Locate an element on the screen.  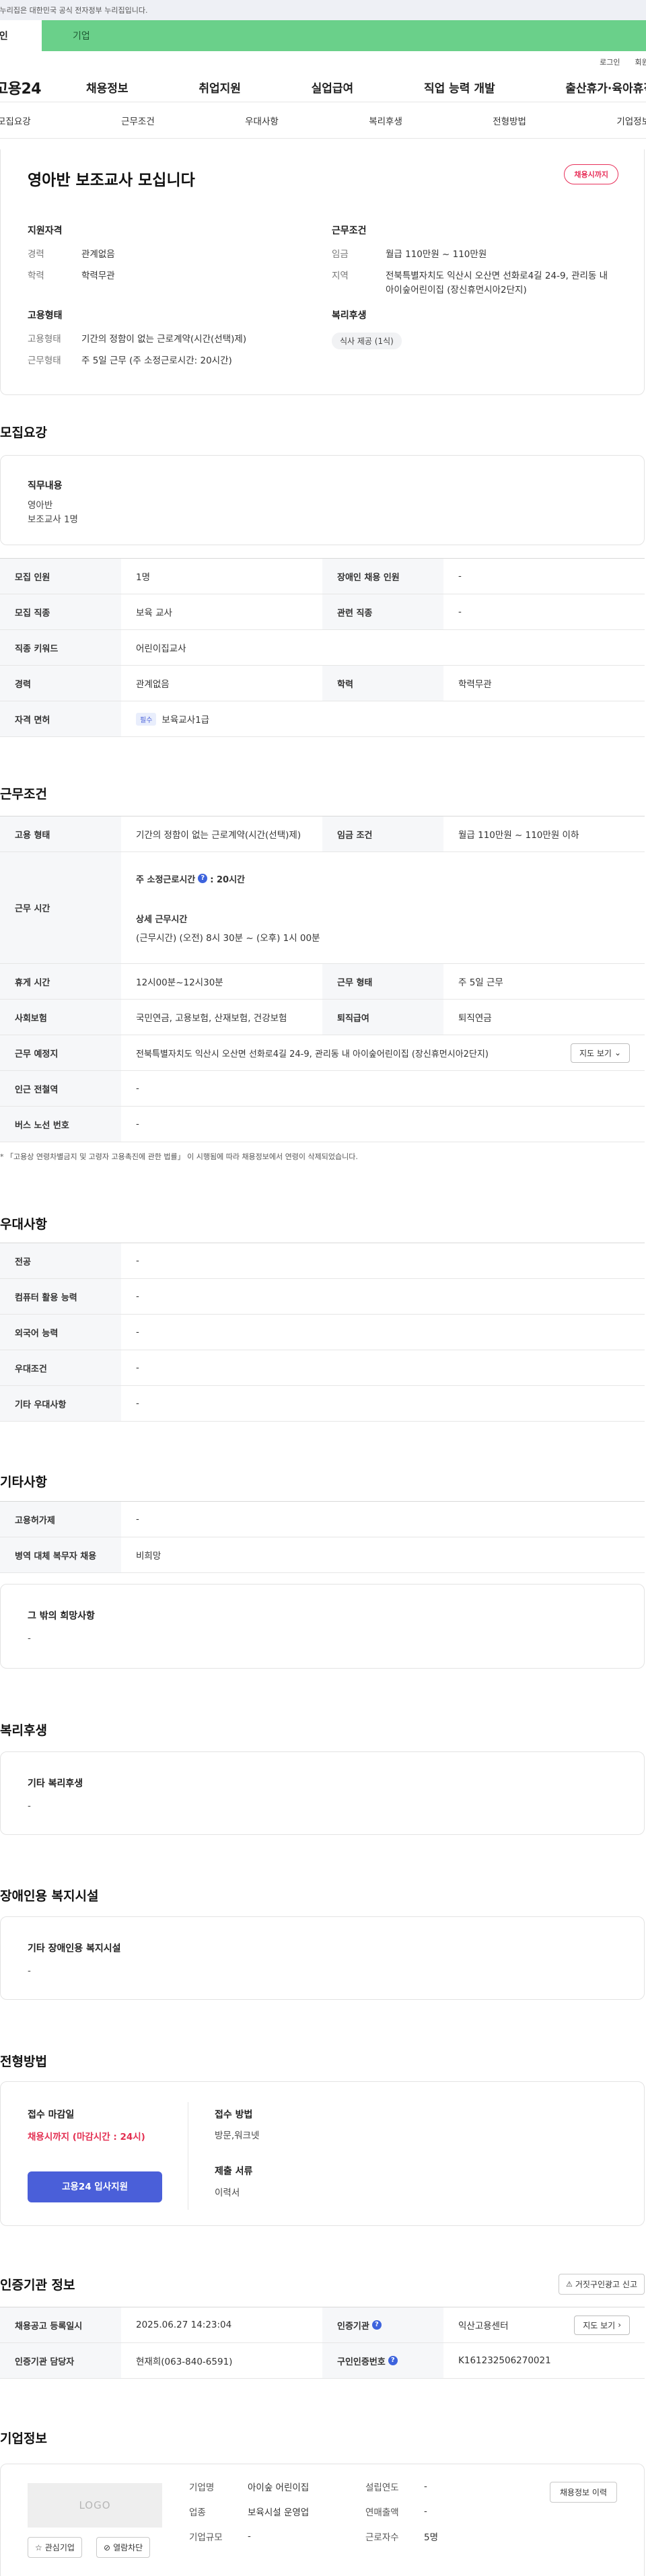
cert-org-label: 인증기관? is located at coordinates (383, 2324).